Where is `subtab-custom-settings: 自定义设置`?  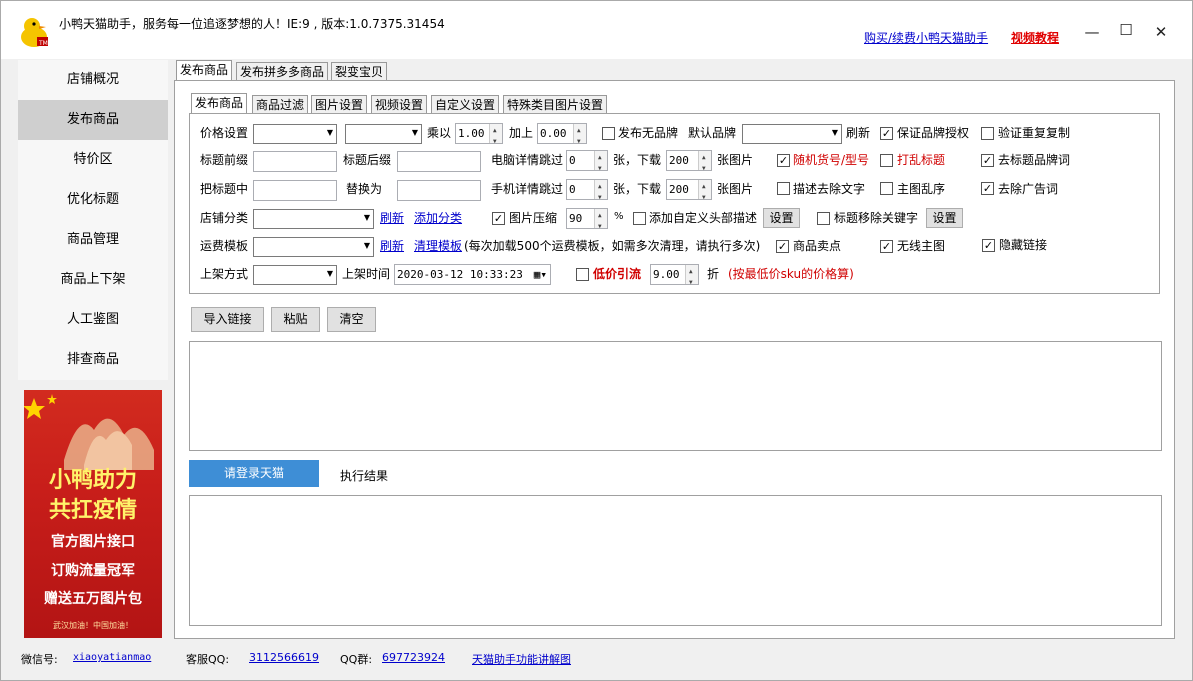 subtab-custom-settings: 自定义设置 is located at coordinates (465, 105).